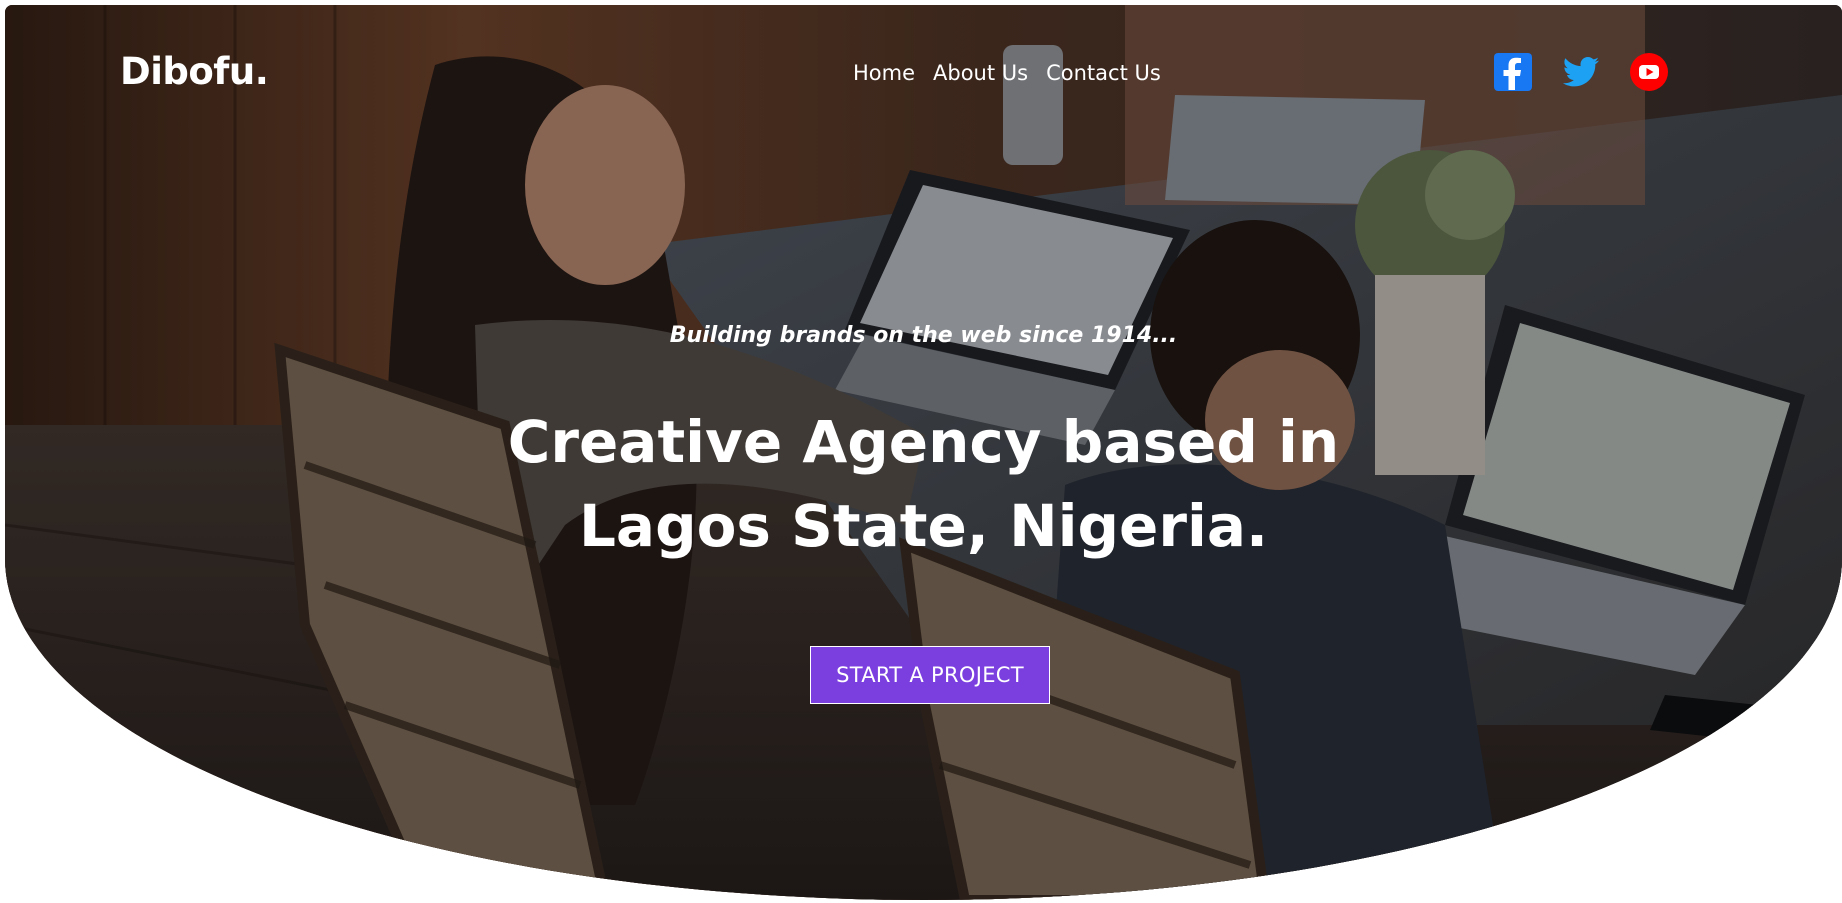 Image resolution: width=1842 pixels, height=903 pixels. I want to click on social-links, so click(1581, 72).